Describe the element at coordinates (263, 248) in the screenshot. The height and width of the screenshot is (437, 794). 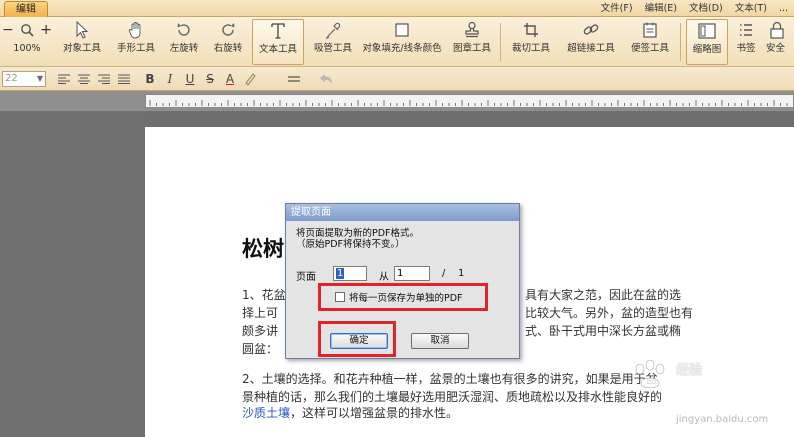
I see `document-title: 松树` at that location.